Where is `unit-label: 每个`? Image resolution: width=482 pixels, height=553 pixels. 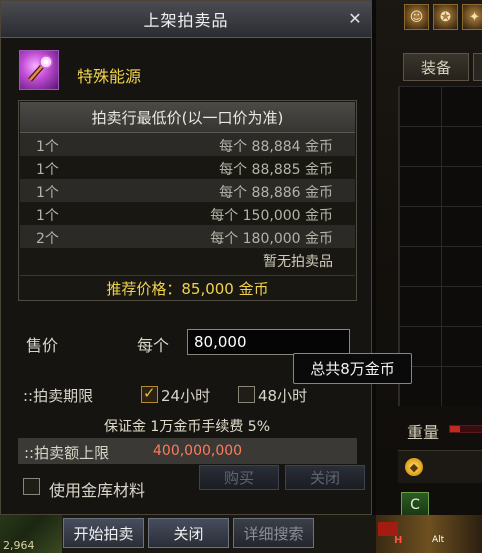
unit-label: 每个 is located at coordinates (153, 345).